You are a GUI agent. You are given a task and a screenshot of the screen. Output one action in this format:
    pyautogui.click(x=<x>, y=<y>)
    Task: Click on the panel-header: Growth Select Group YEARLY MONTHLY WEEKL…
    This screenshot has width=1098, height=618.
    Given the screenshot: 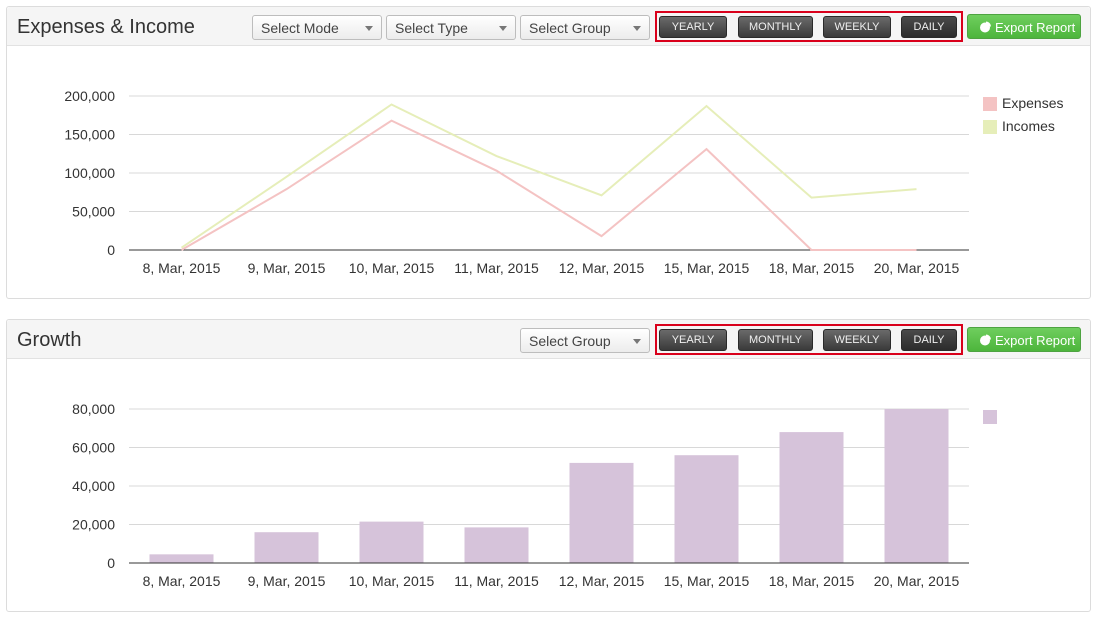 What is the action you would take?
    pyautogui.click(x=548, y=339)
    